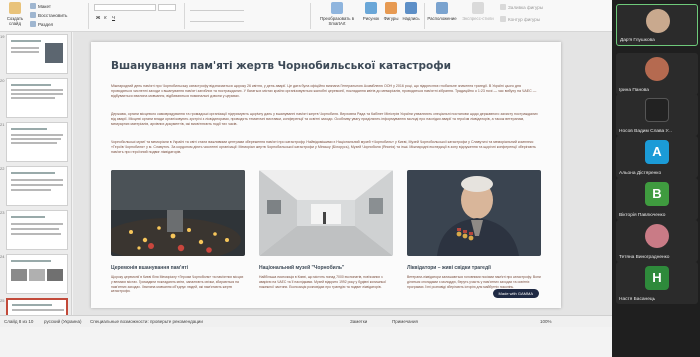 Image resolution: width=700 pixels, height=357 pixels. Describe the element at coordinates (2, 256) in the screenshot. I see `slide-number: 24` at that location.